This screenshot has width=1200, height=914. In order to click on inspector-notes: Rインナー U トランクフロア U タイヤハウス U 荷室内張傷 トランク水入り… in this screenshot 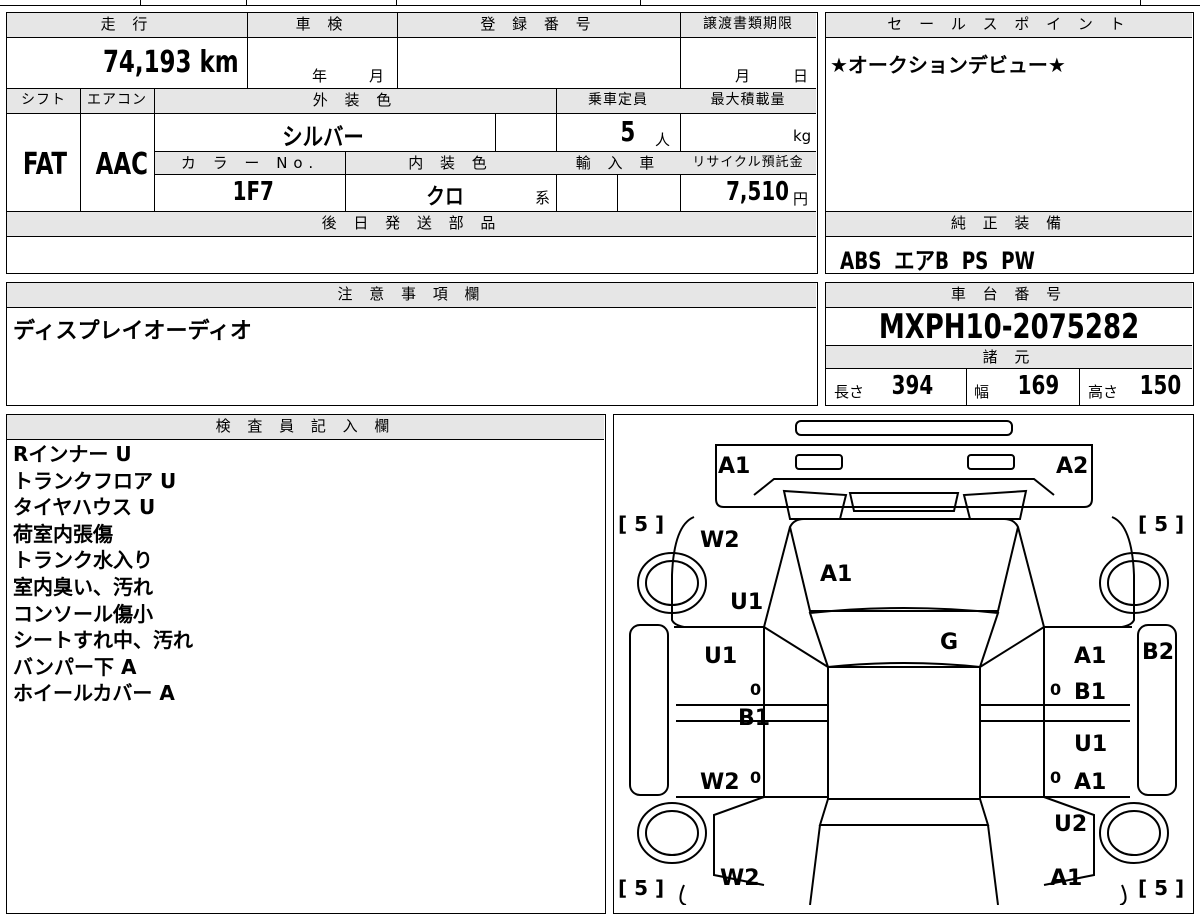, I will do `click(103, 574)`.